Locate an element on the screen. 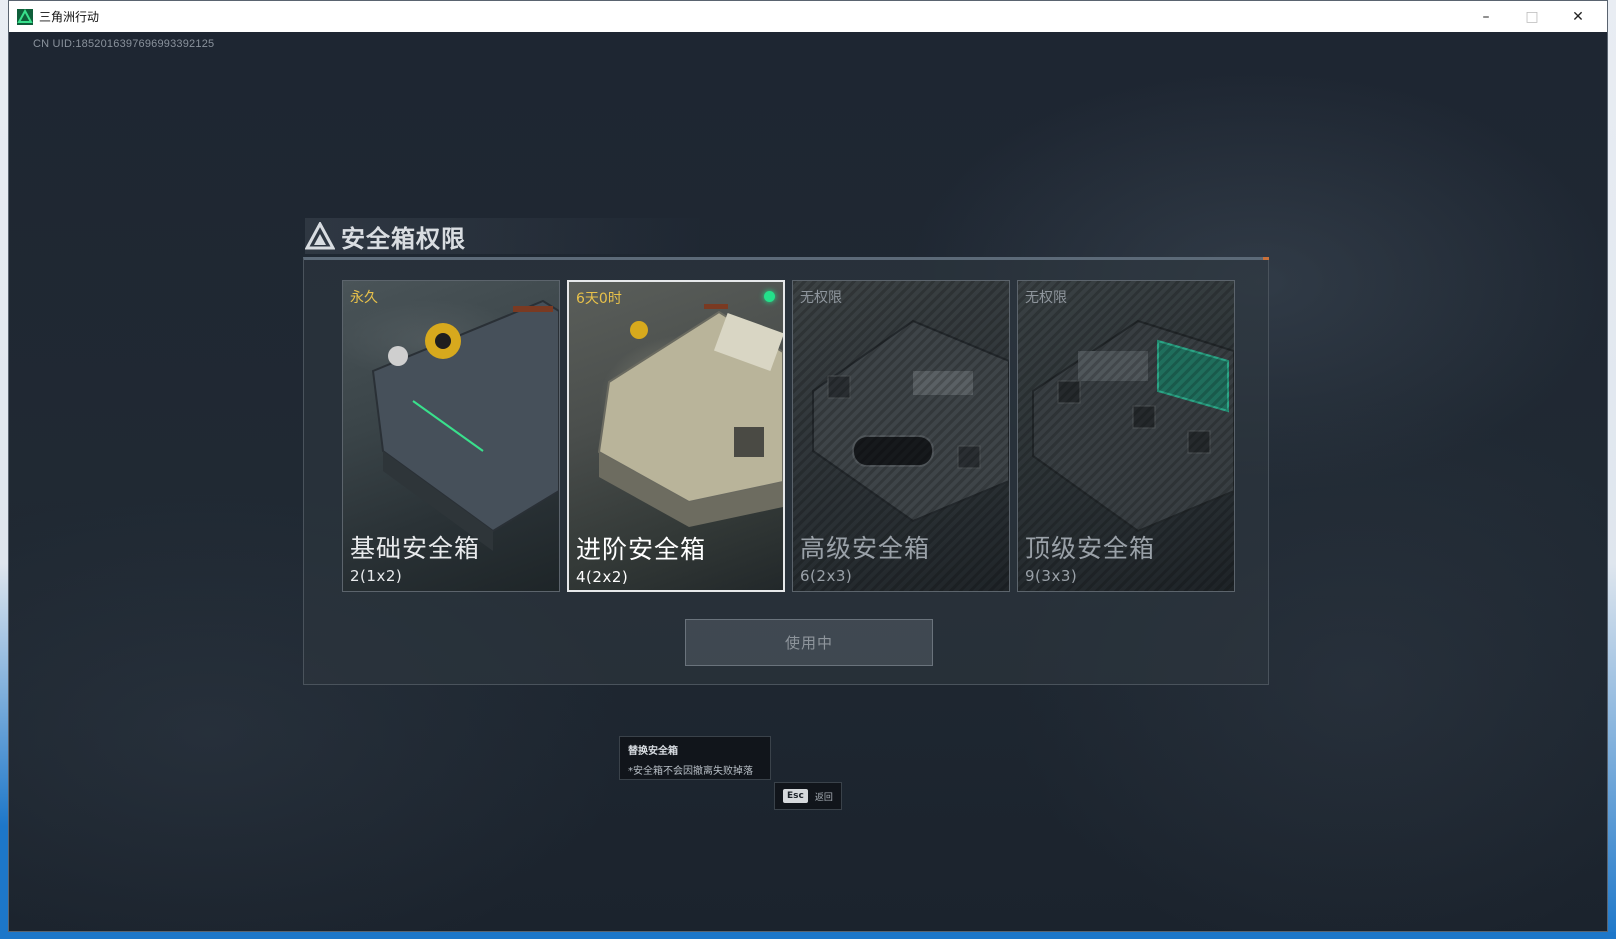 This screenshot has height=939, width=1616. esc-back-hint: Esc 返回 is located at coordinates (808, 796).